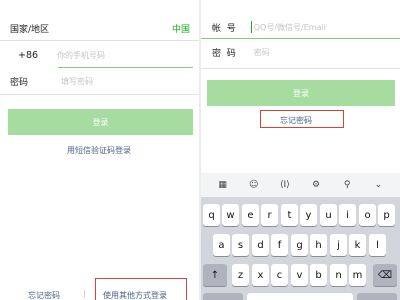 The height and width of the screenshot is (300, 400). I want to click on phone-row: +86 你的手机号码, so click(103, 55).